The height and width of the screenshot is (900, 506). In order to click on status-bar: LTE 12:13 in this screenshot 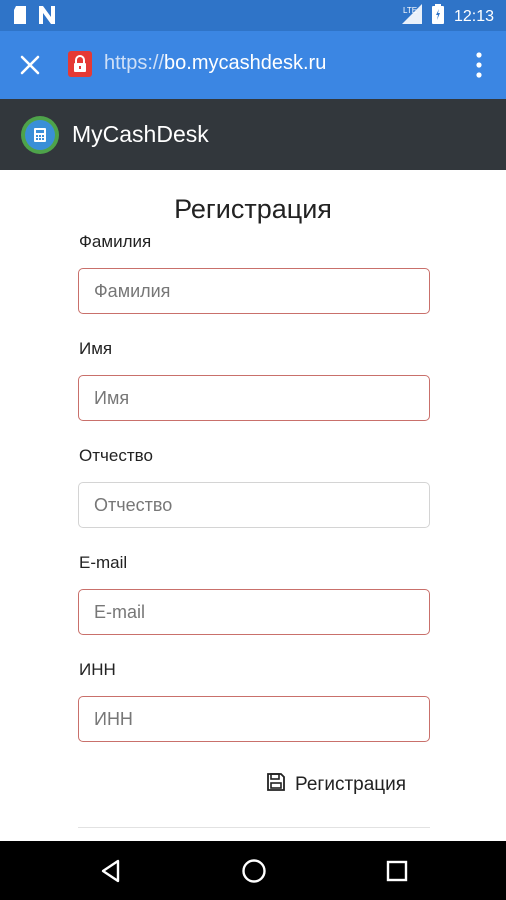, I will do `click(253, 15)`.